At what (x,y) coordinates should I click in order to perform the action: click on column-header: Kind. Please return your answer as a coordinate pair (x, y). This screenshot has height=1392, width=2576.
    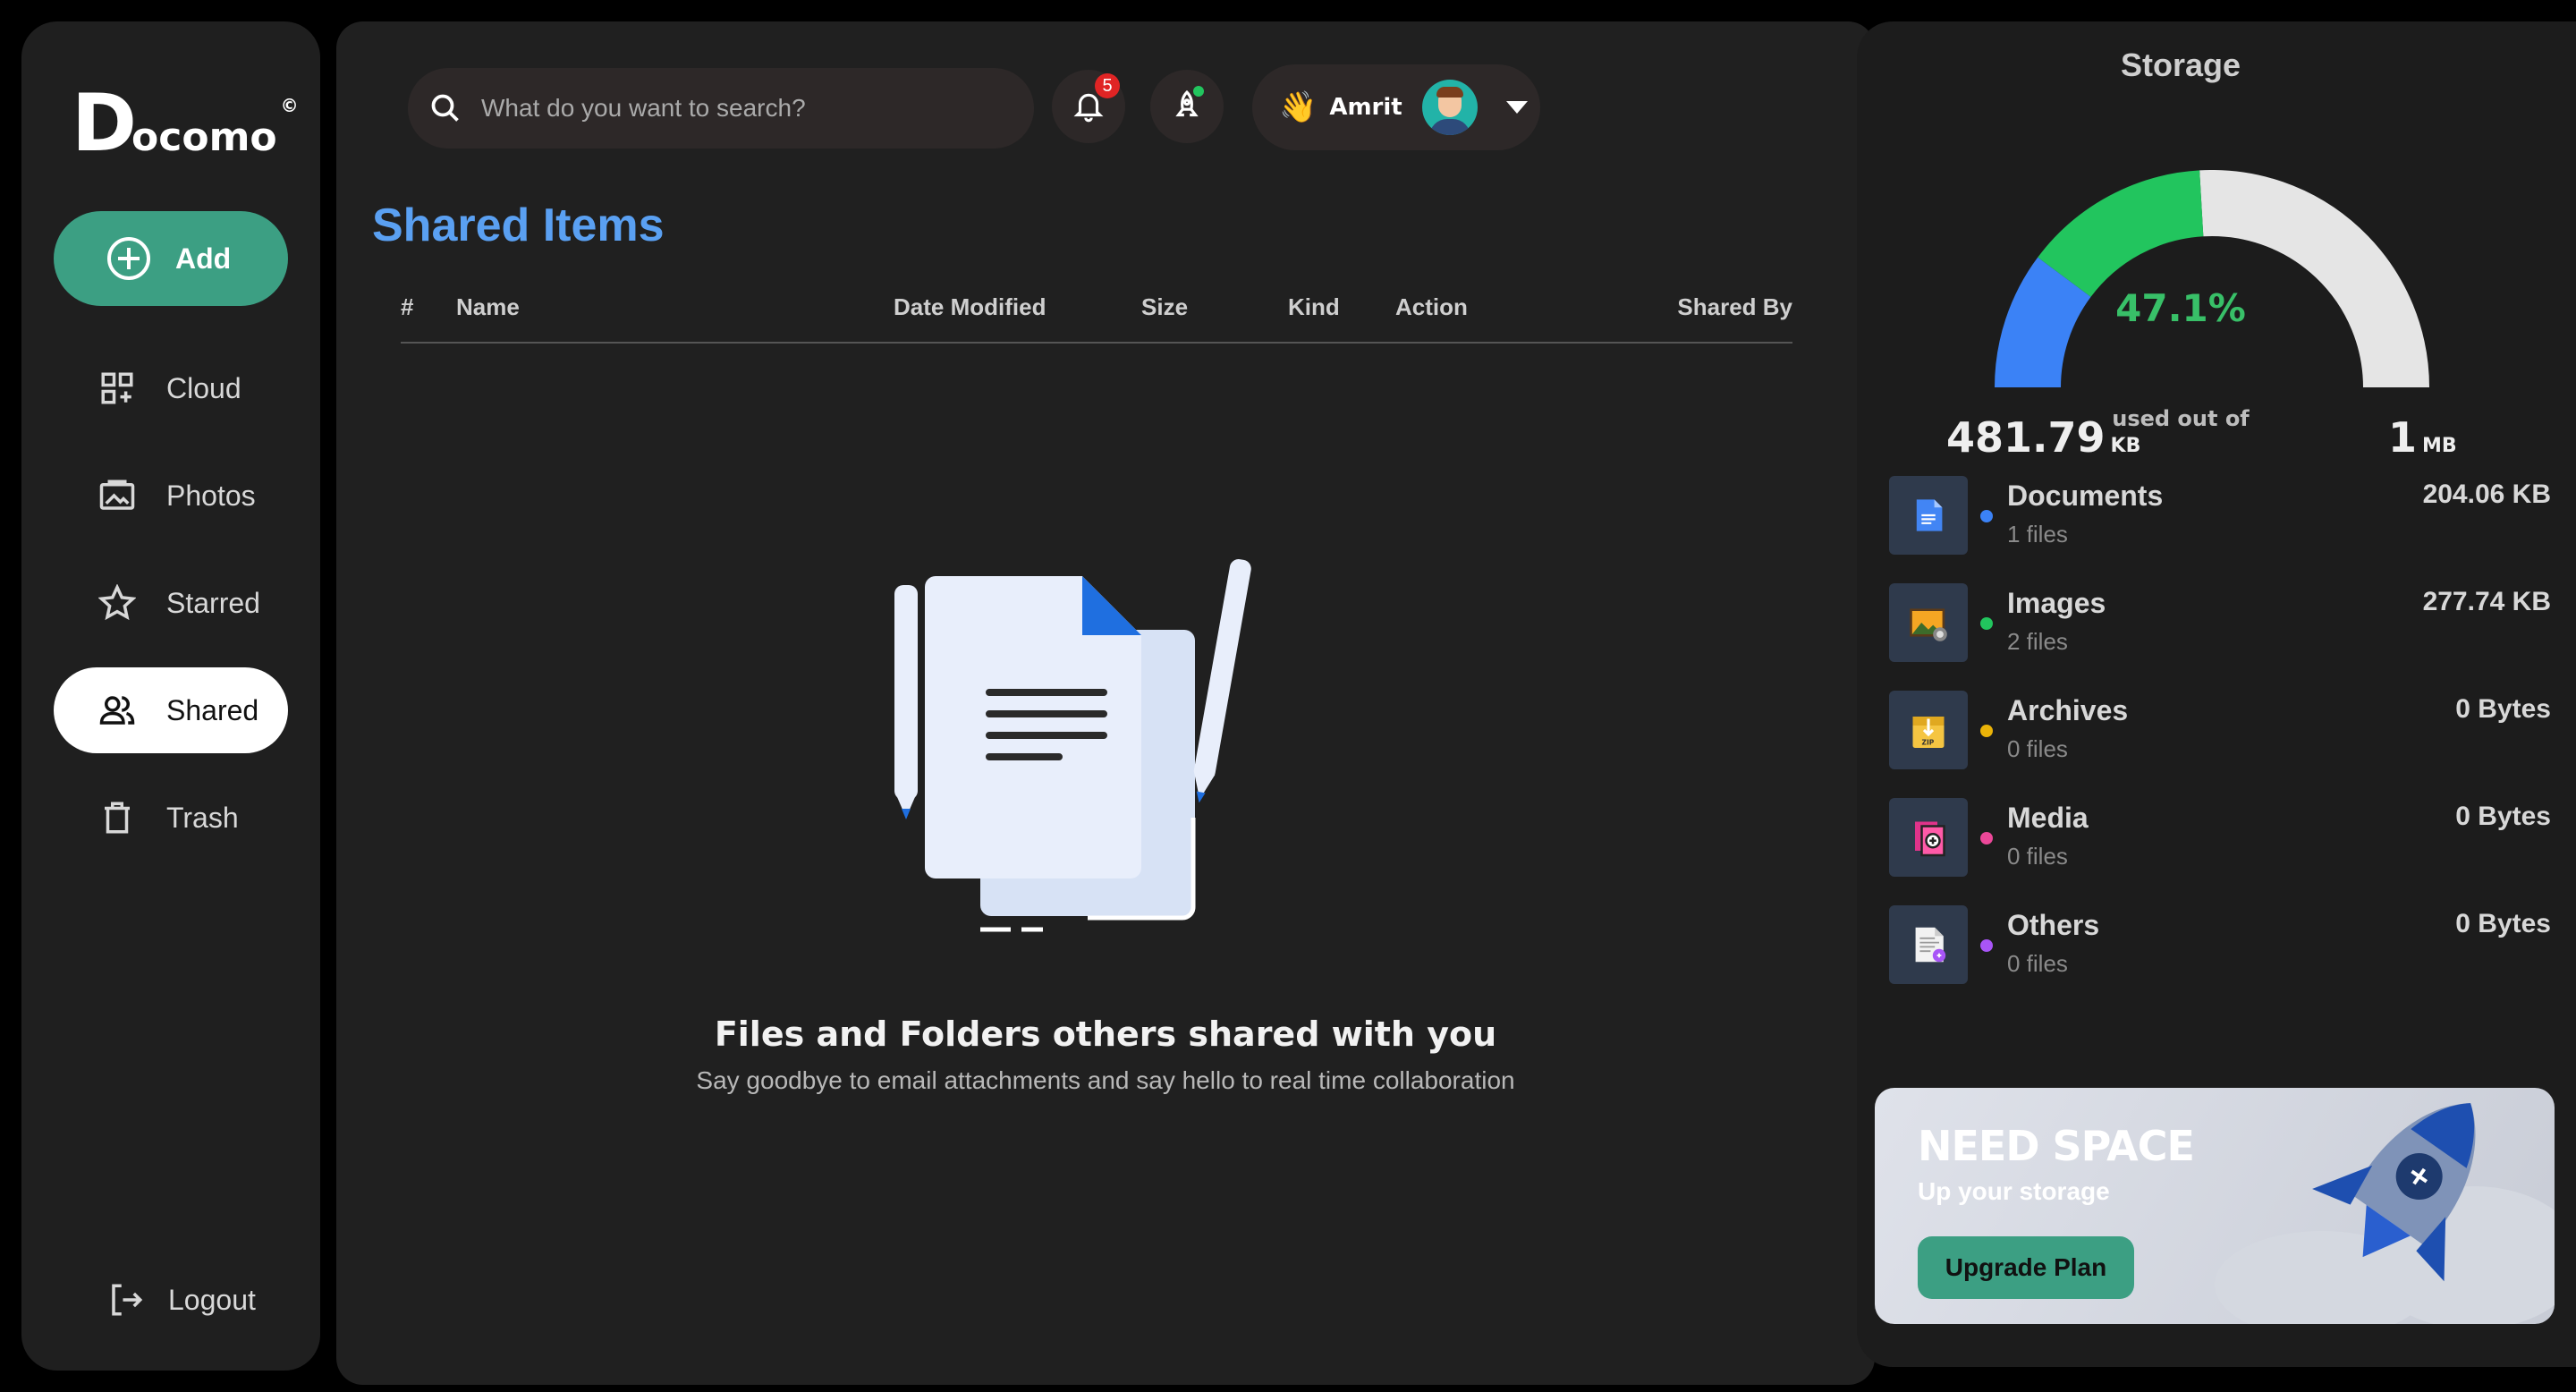
    Looking at the image, I should click on (1314, 307).